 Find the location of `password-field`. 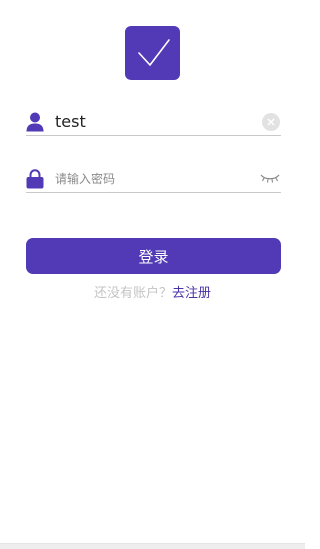

password-field is located at coordinates (153, 179).